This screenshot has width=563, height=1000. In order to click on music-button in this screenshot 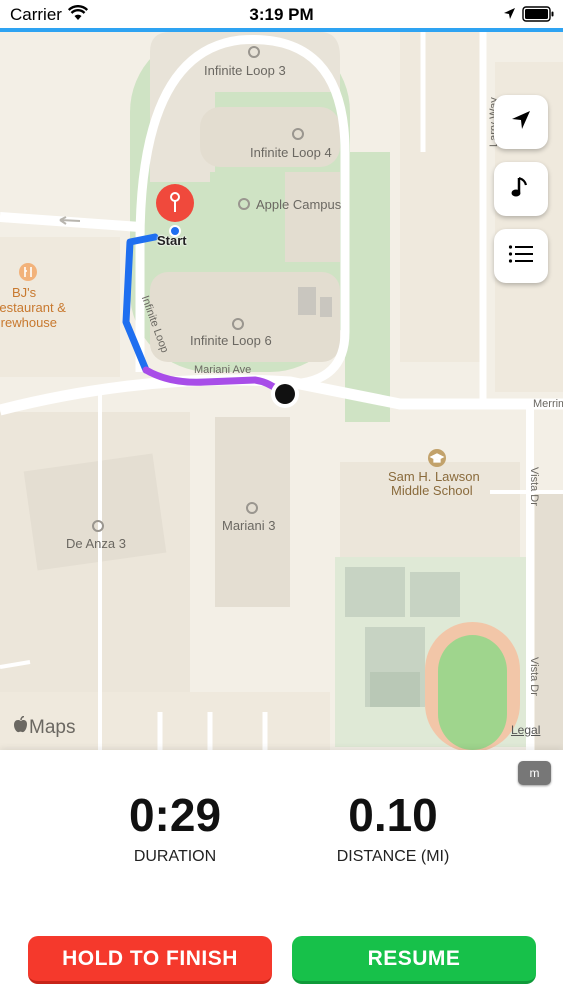, I will do `click(521, 189)`.